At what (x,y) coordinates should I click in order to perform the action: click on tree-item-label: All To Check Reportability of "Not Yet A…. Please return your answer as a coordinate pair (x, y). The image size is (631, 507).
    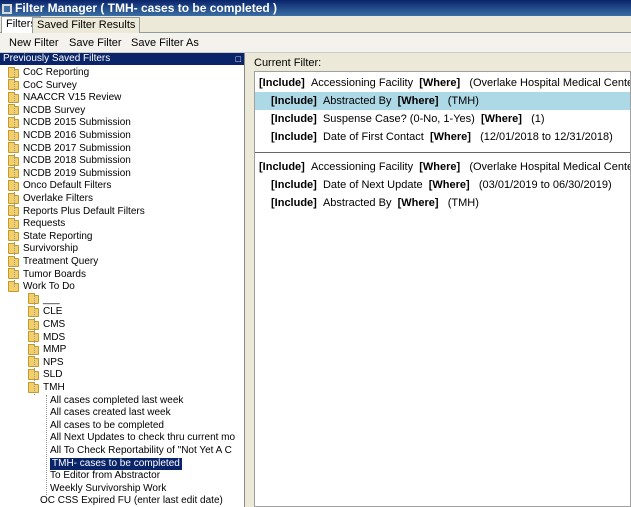
    Looking at the image, I should click on (141, 450).